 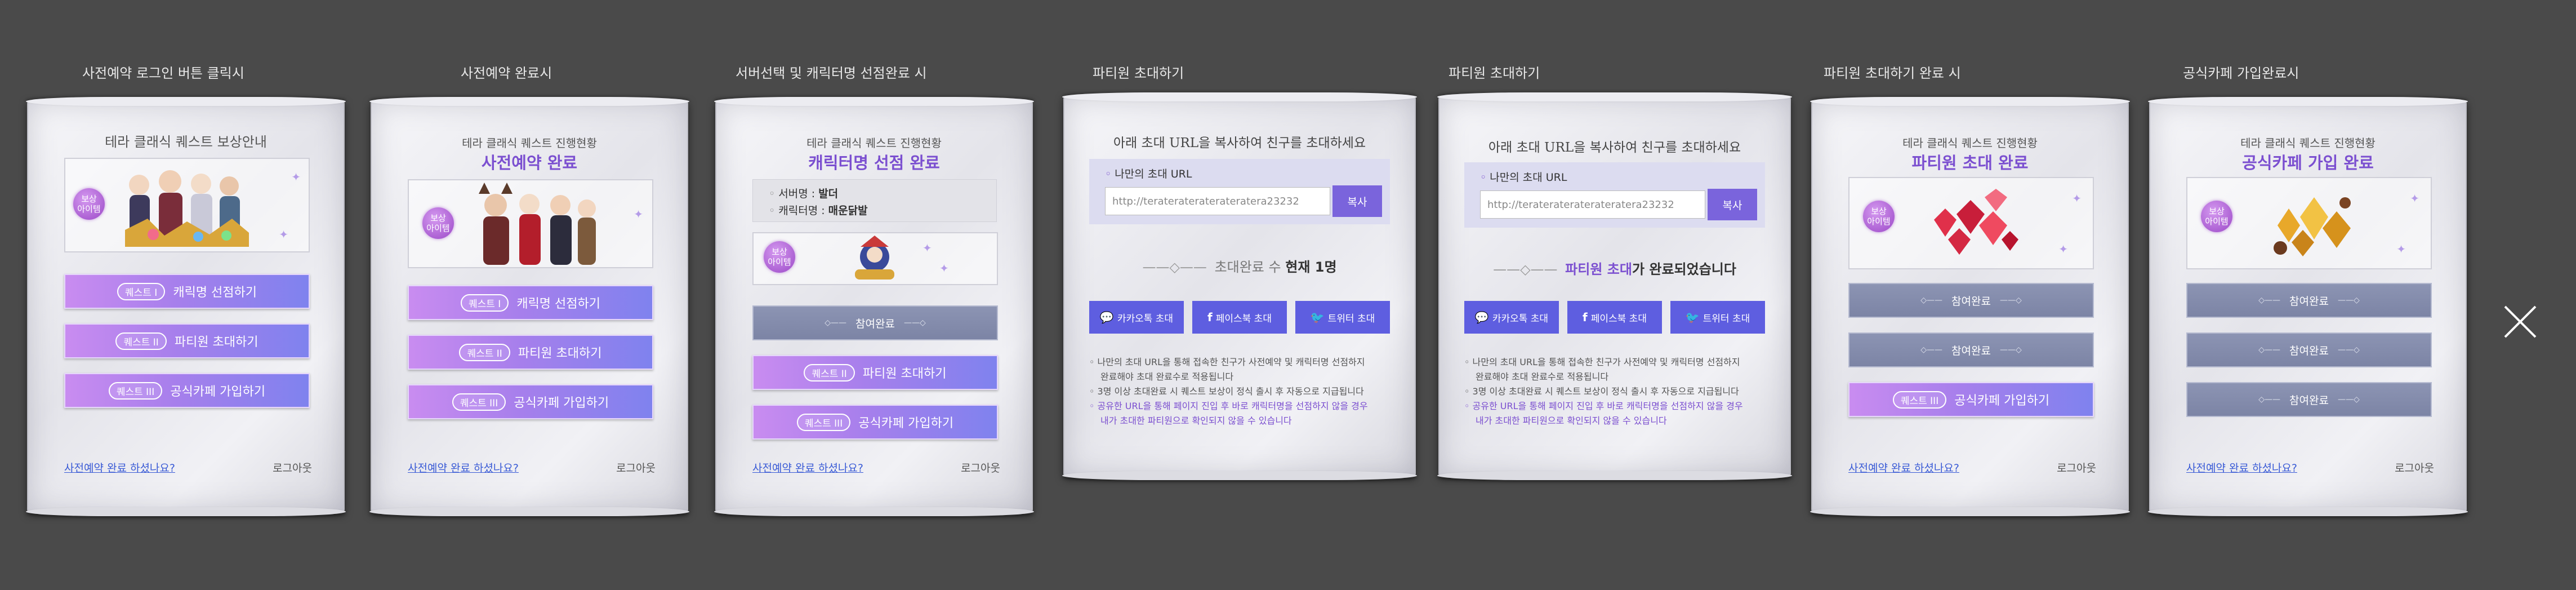 I want to click on reward-gold-art, so click(x=2312, y=226).